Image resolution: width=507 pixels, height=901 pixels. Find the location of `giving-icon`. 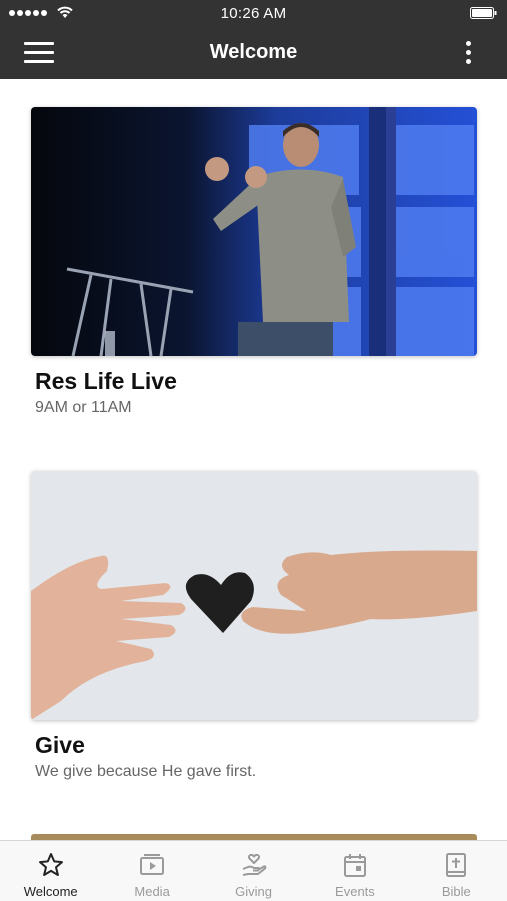

giving-icon is located at coordinates (254, 864).